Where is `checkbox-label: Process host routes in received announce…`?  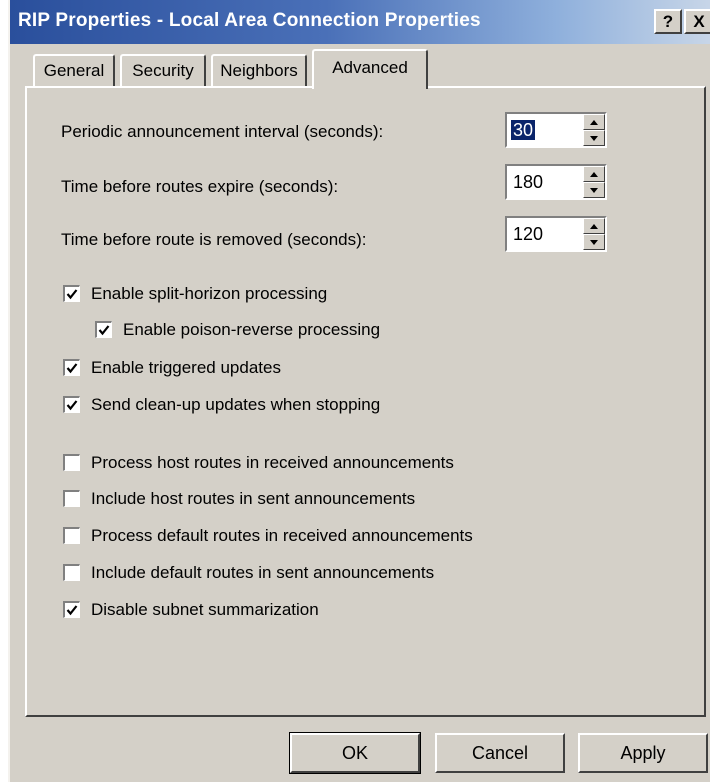
checkbox-label: Process host routes in received announce… is located at coordinates (272, 463).